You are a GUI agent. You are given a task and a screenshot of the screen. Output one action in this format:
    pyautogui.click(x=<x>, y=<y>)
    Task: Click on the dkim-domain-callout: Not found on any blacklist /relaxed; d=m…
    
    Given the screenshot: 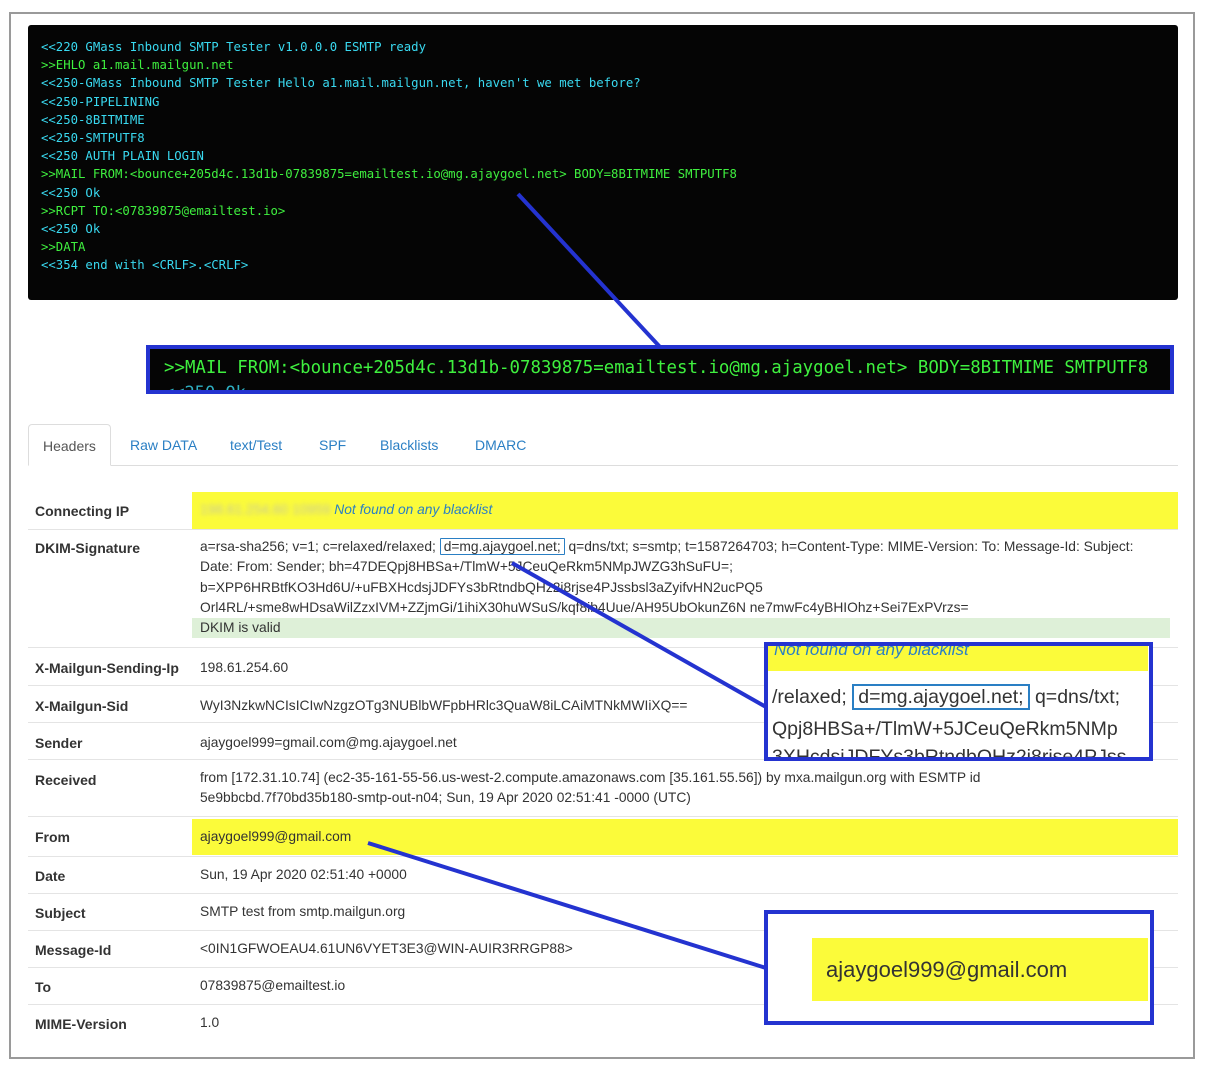 What is the action you would take?
    pyautogui.click(x=958, y=701)
    